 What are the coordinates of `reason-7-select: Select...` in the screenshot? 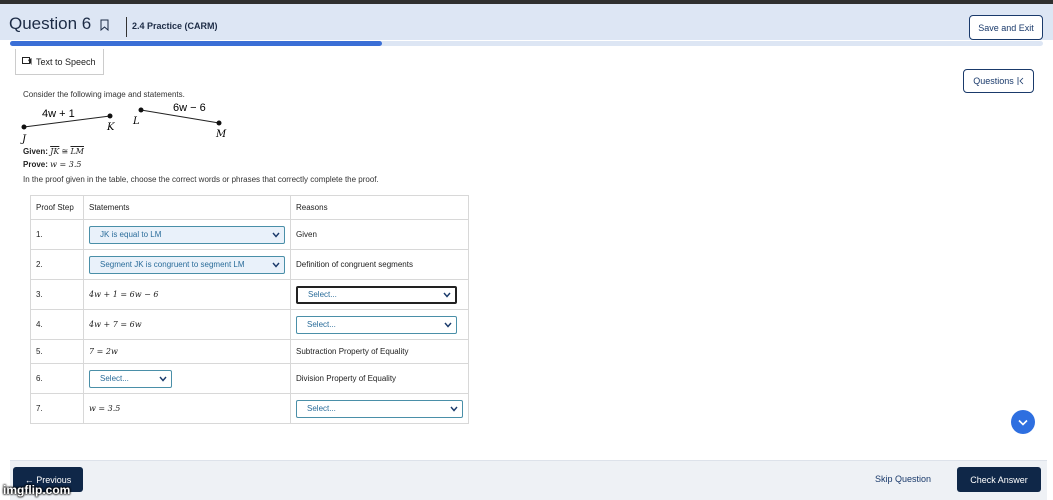 It's located at (379, 408).